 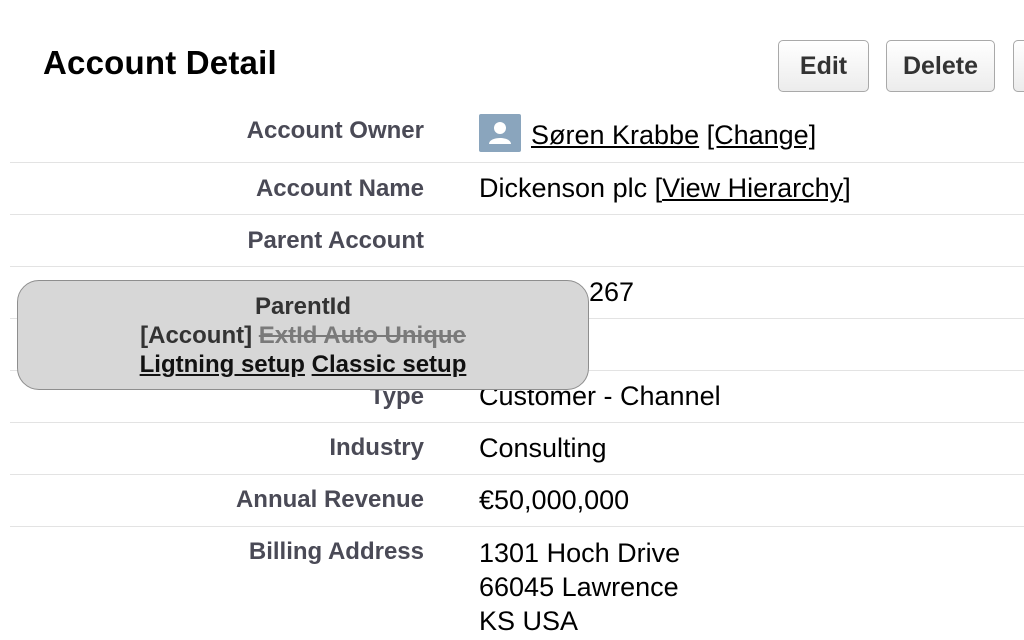 I want to click on tooltip-struck-attributes: ExtId Auto Unique, so click(x=362, y=335).